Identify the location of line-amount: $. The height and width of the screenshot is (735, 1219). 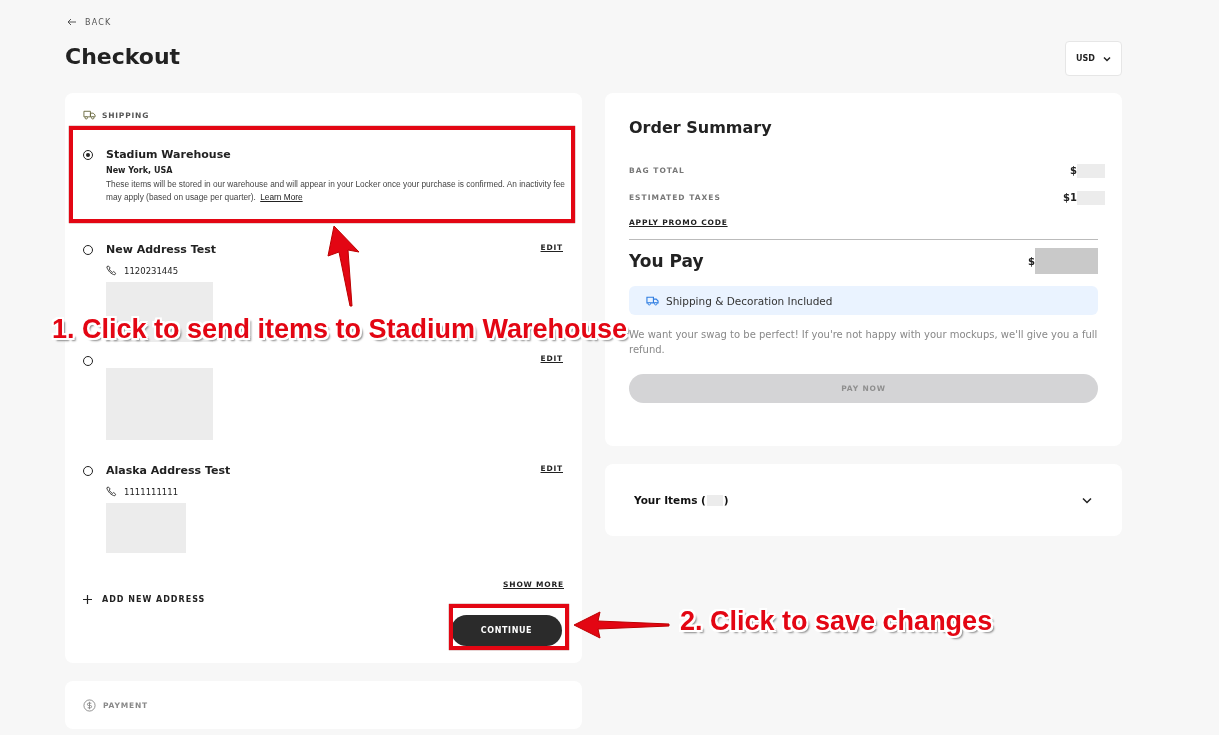
(1073, 170).